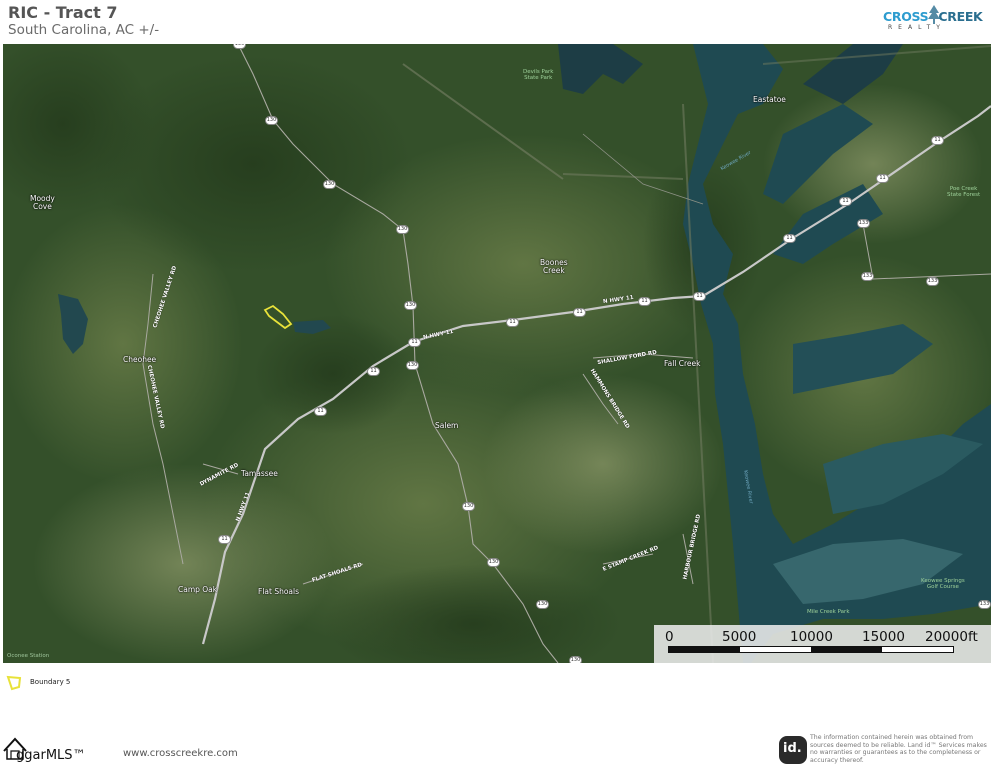 The width and height of the screenshot is (994, 768). What do you see at coordinates (259, 473) in the screenshot?
I see `place-tamassee: Tamassee` at bounding box center [259, 473].